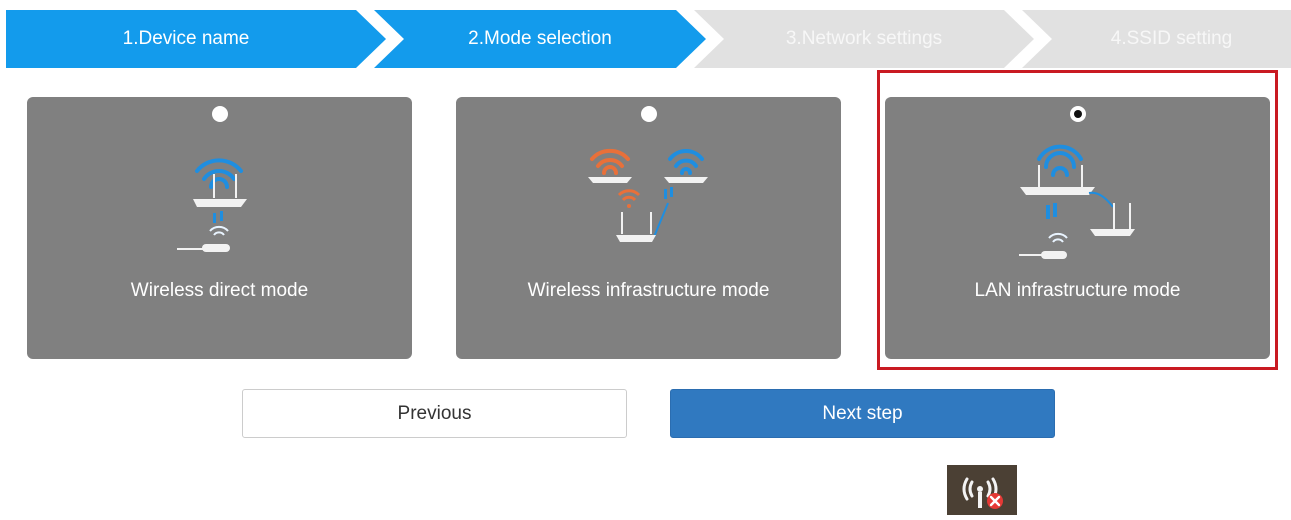  What do you see at coordinates (648, 290) in the screenshot?
I see `mode-label: Wireless infrastructure mode` at bounding box center [648, 290].